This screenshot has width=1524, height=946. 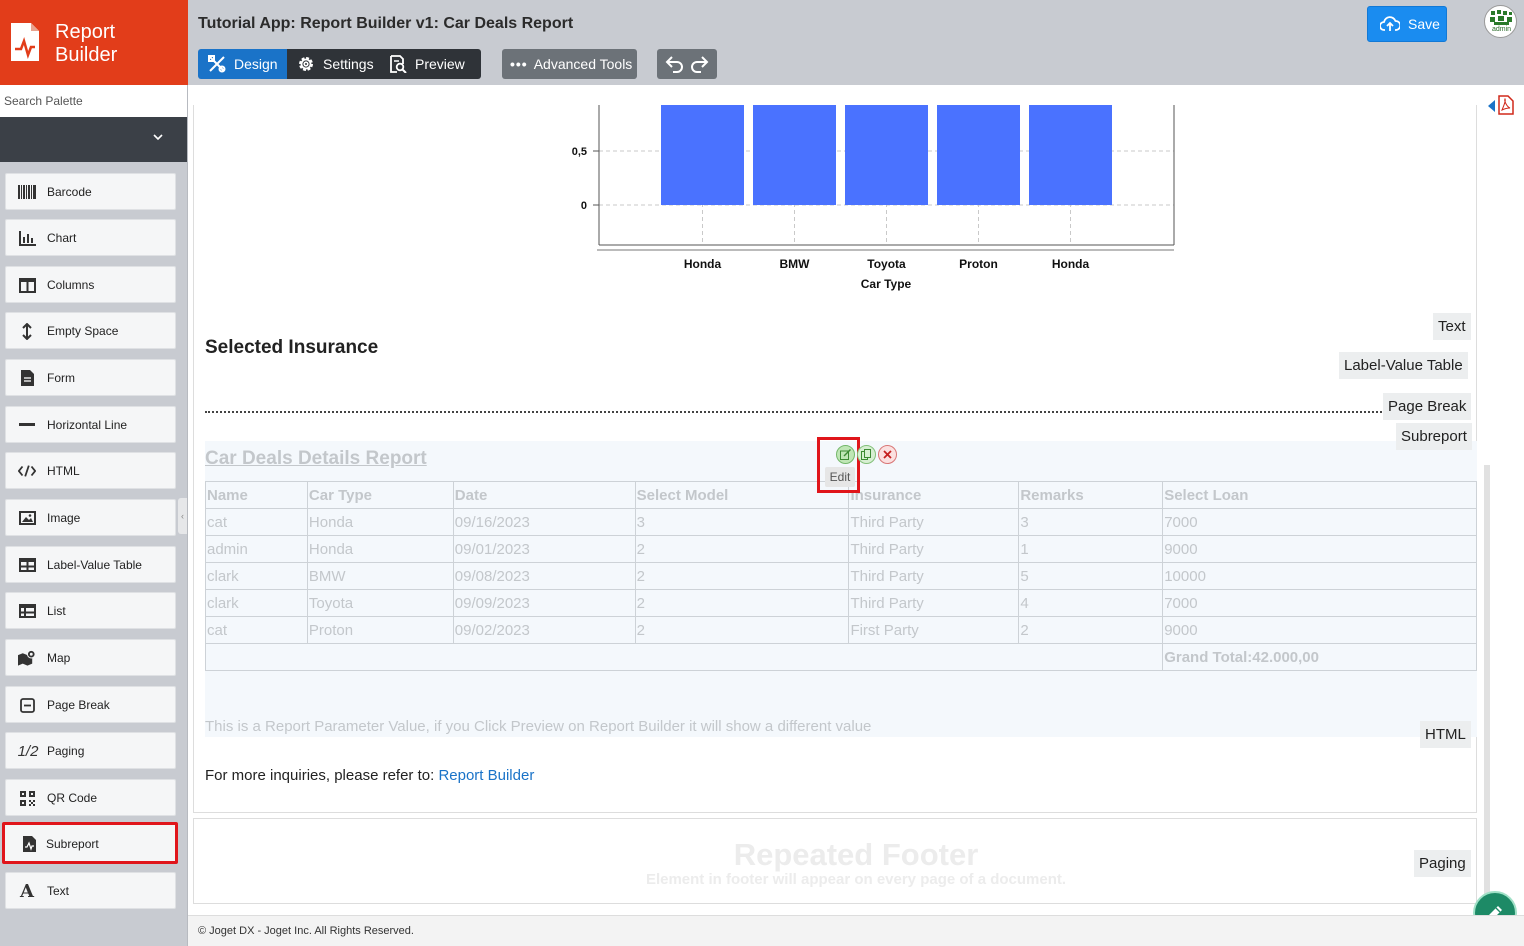 I want to click on table-cell: 7000, so click(x=1319, y=522).